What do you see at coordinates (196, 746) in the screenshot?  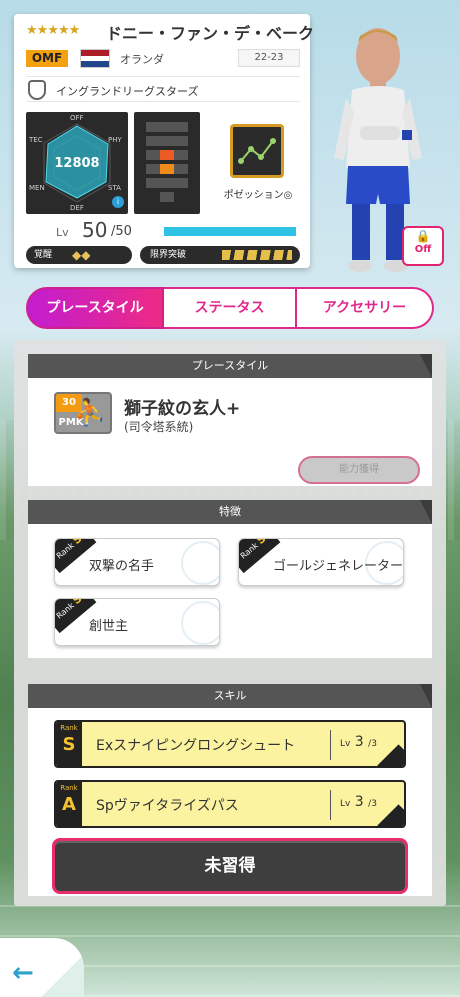 I see `skill-name: Exスナイピングロングシュート` at bounding box center [196, 746].